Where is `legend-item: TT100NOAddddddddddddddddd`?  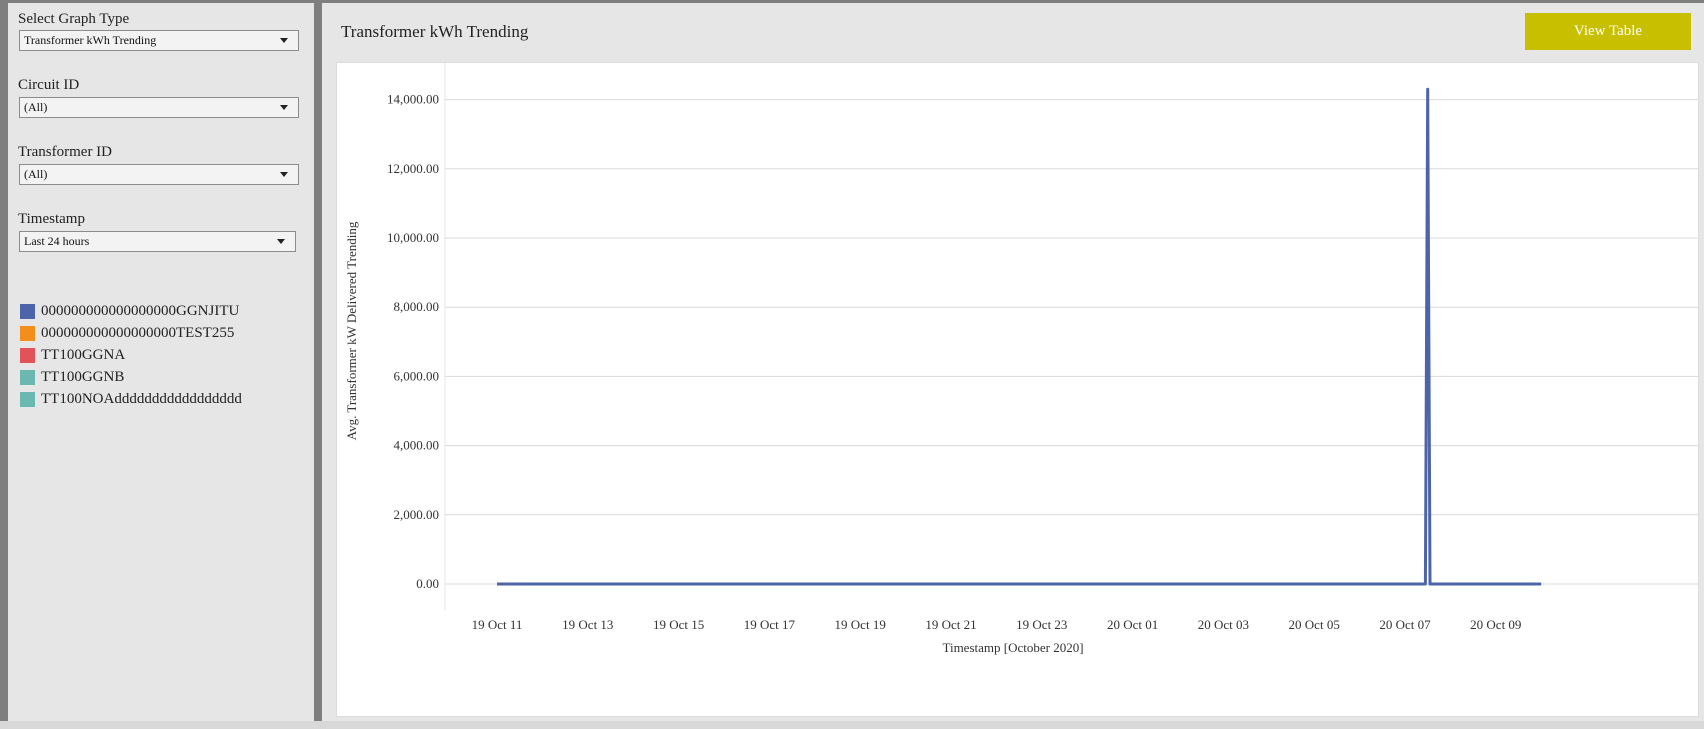
legend-item: TT100NOAddddddddddddddddd is located at coordinates (131, 399).